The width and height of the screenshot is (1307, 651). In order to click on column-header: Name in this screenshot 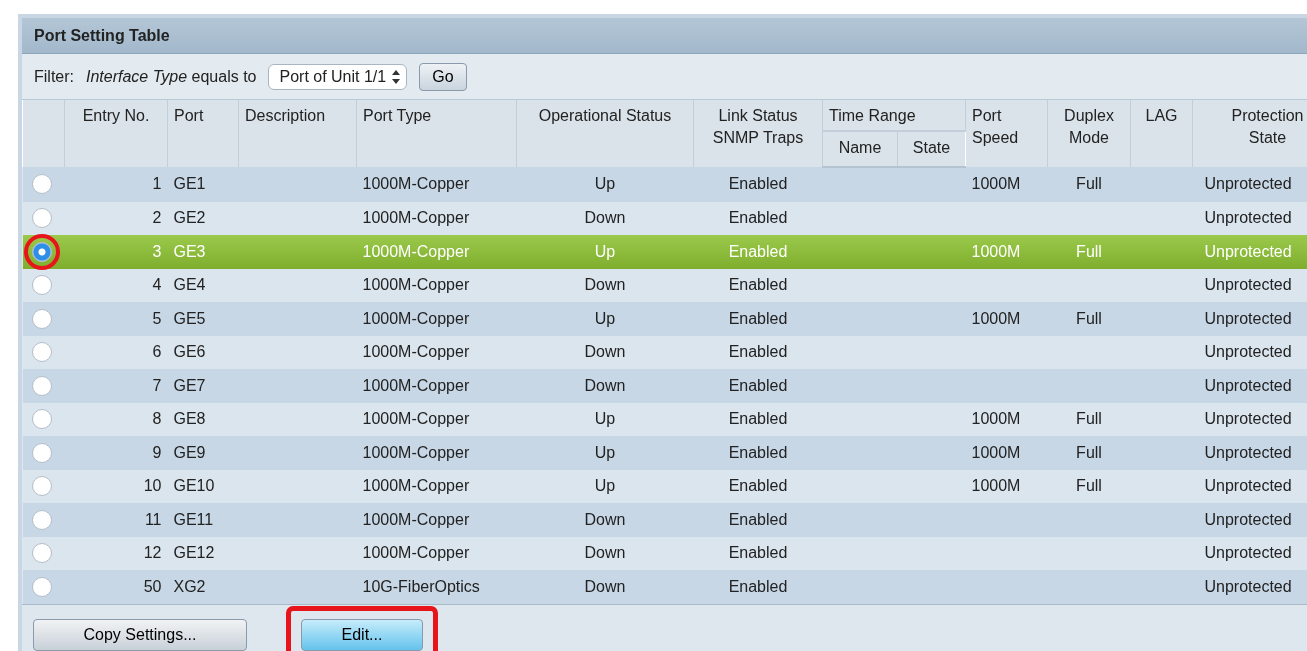, I will do `click(860, 147)`.